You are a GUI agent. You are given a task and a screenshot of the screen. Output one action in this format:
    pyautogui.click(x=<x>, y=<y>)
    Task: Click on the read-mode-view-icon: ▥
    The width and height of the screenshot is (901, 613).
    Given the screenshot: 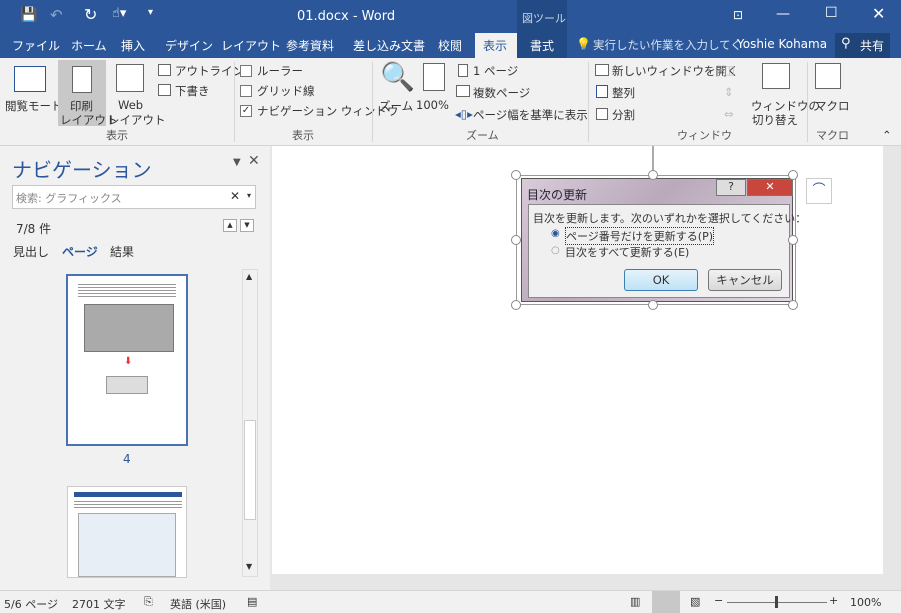 What is the action you would take?
    pyautogui.click(x=635, y=601)
    